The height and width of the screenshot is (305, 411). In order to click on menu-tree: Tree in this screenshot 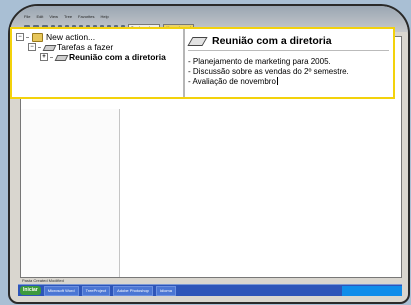, I will do `click(68, 18)`.